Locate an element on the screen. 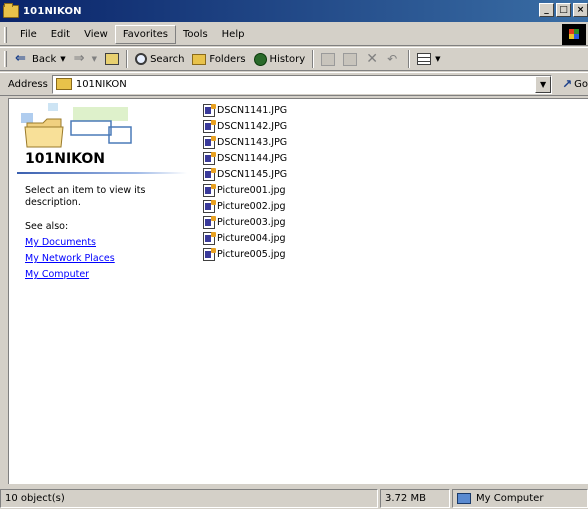 The width and height of the screenshot is (588, 509). move-to-icon is located at coordinates (328, 59).